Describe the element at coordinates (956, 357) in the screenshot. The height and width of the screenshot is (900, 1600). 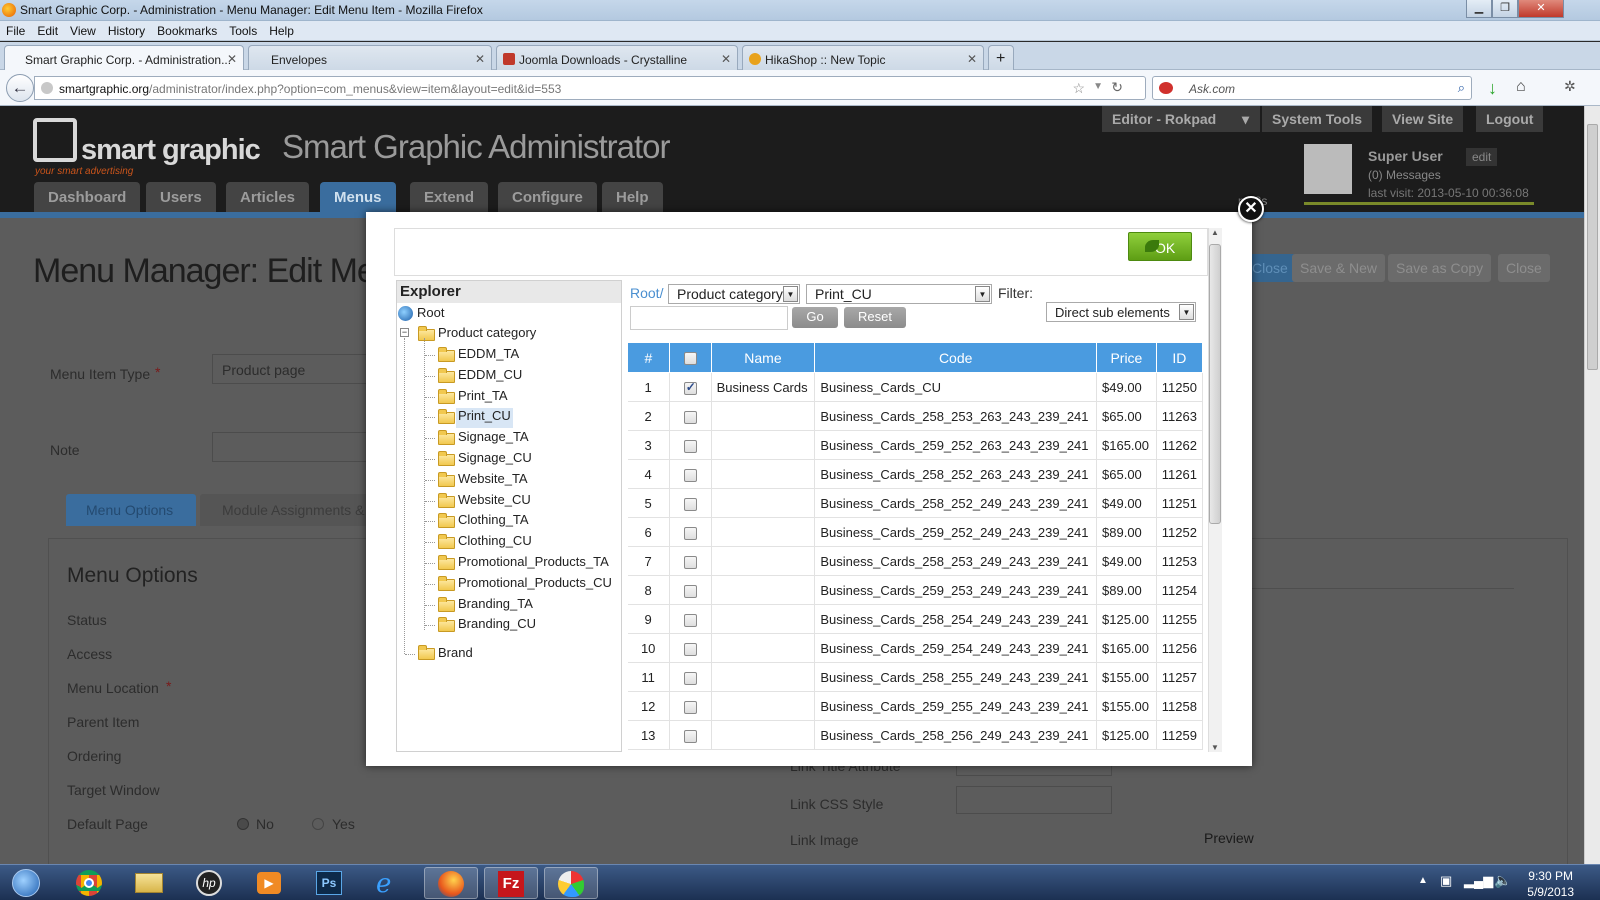
I see `col-code: Code` at that location.